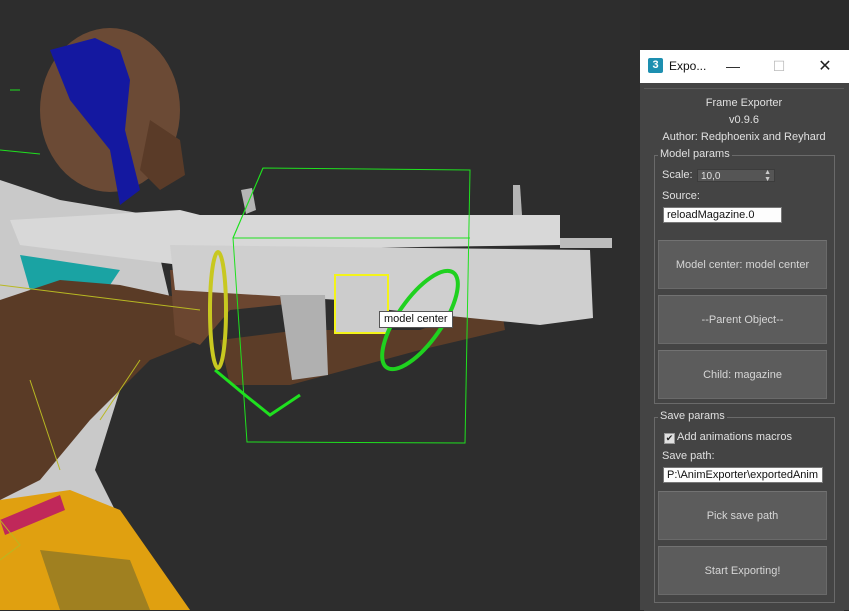 The height and width of the screenshot is (611, 849). I want to click on save-path-label: Save path:, so click(688, 456).